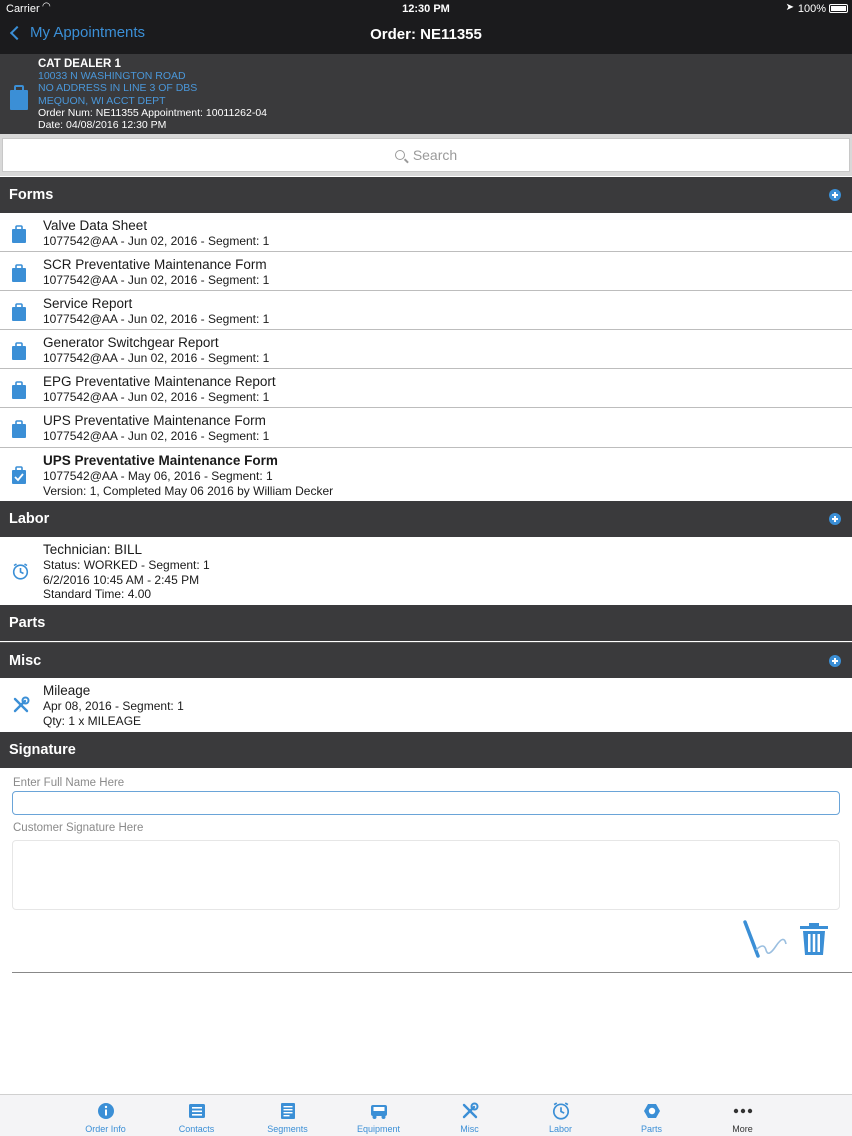 The height and width of the screenshot is (1136, 852). I want to click on tab-labor: Labor, so click(560, 1115).